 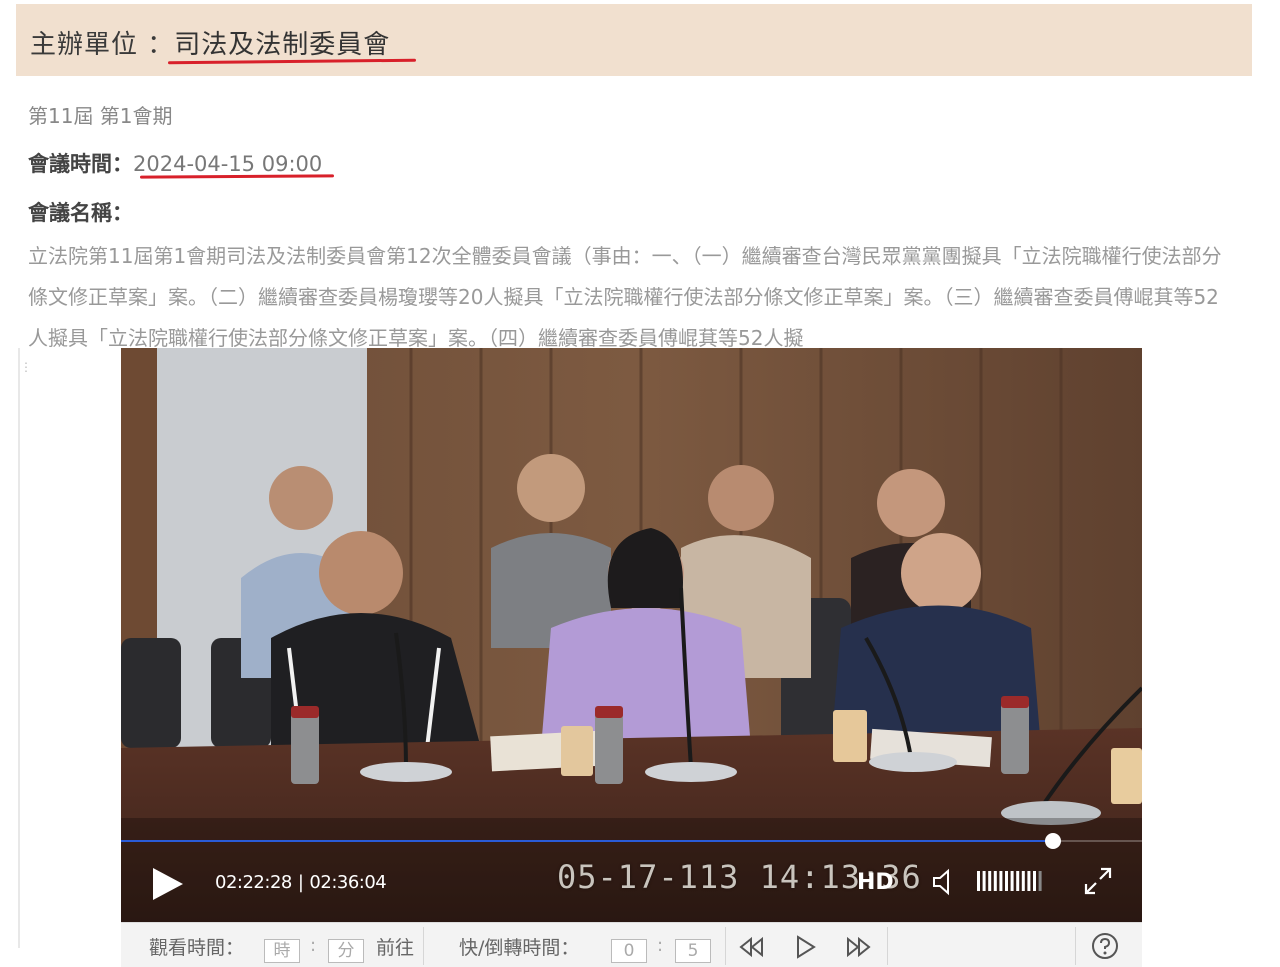 What do you see at coordinates (660, 945) in the screenshot?
I see `skip-colon: :` at bounding box center [660, 945].